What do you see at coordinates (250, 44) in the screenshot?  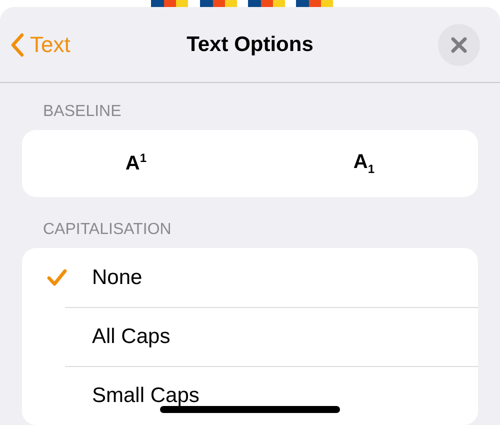 I see `sheet-title: Text Options` at bounding box center [250, 44].